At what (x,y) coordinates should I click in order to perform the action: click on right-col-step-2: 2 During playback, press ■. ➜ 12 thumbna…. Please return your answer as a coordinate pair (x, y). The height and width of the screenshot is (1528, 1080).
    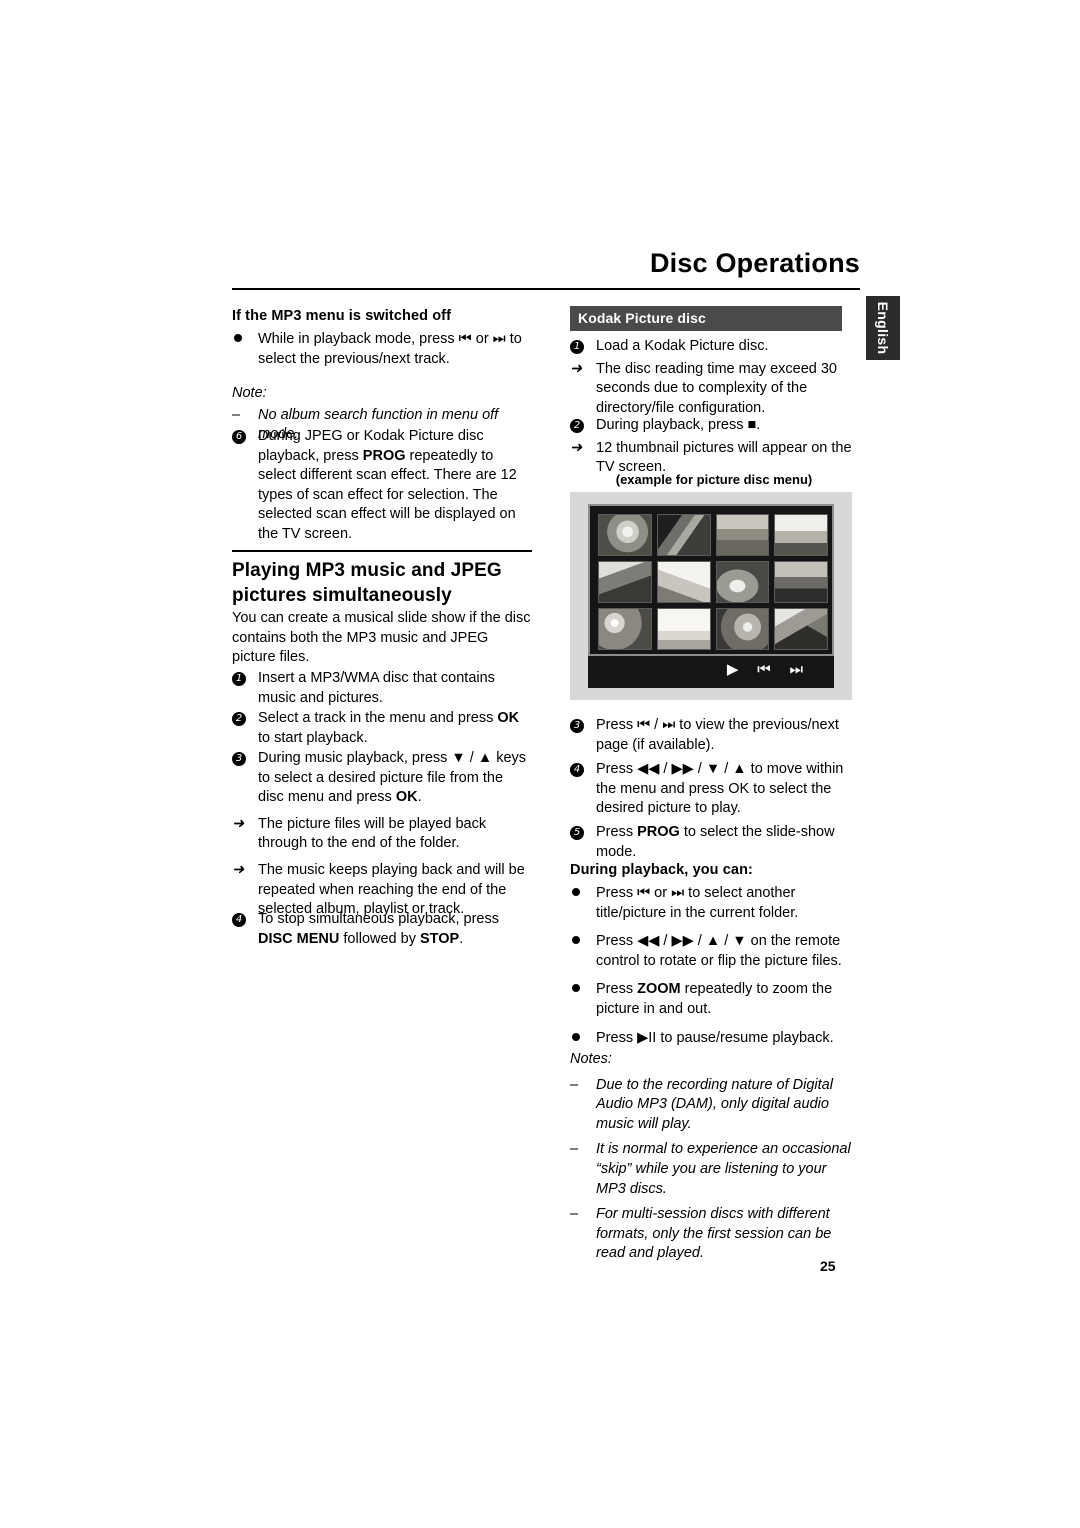
    Looking at the image, I should click on (714, 447).